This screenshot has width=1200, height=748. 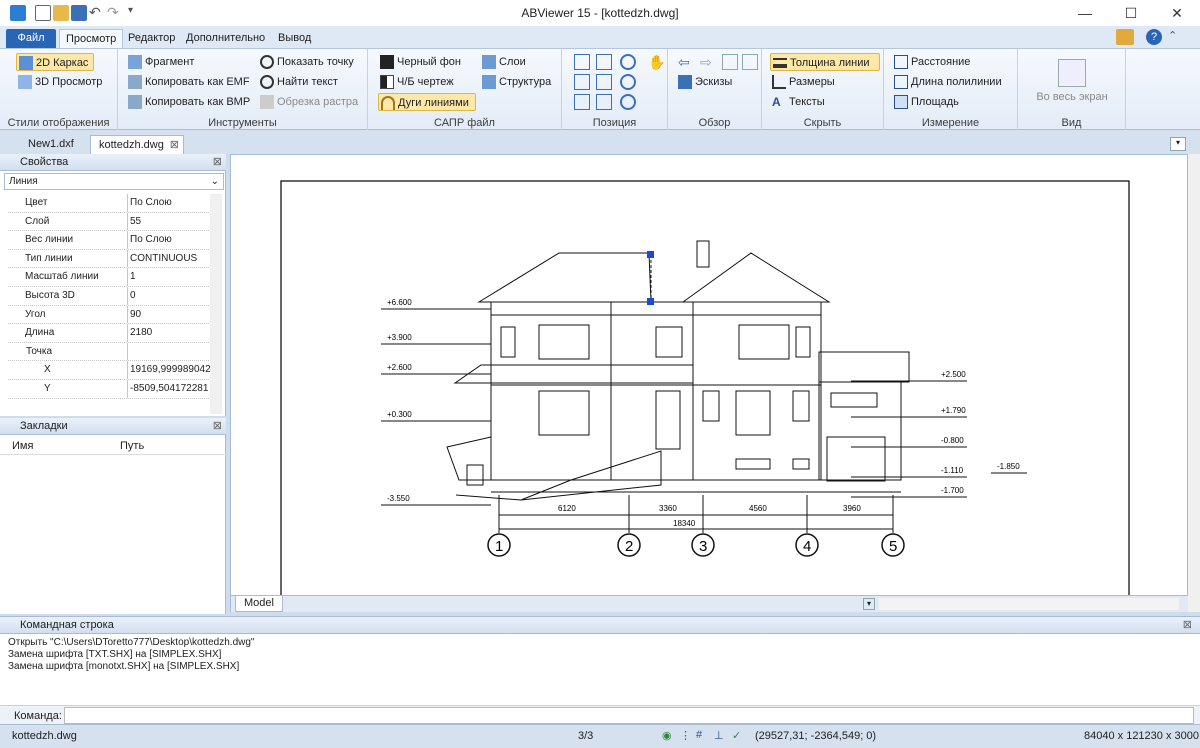 I want to click on wireframe-2d-button: 2D Каркас, so click(x=55, y=62).